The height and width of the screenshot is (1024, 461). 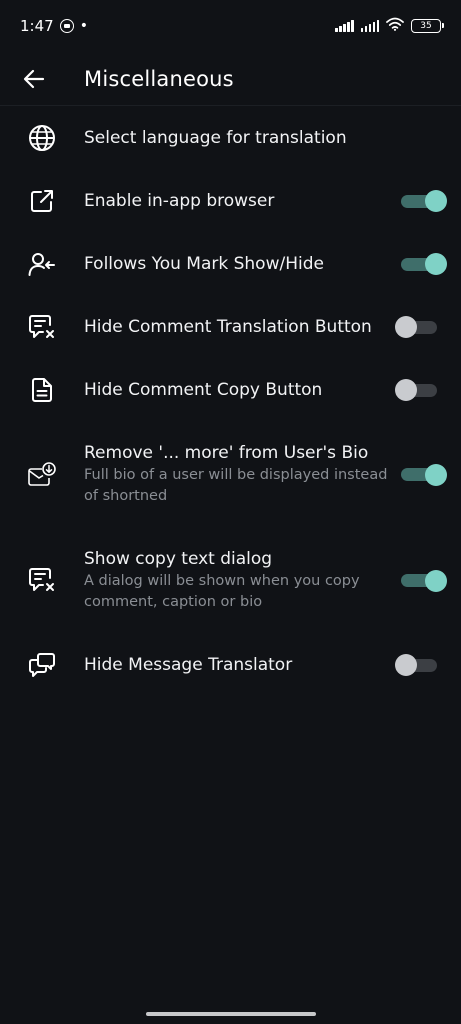 I want to click on arrow-left-icon, so click(x=34, y=78).